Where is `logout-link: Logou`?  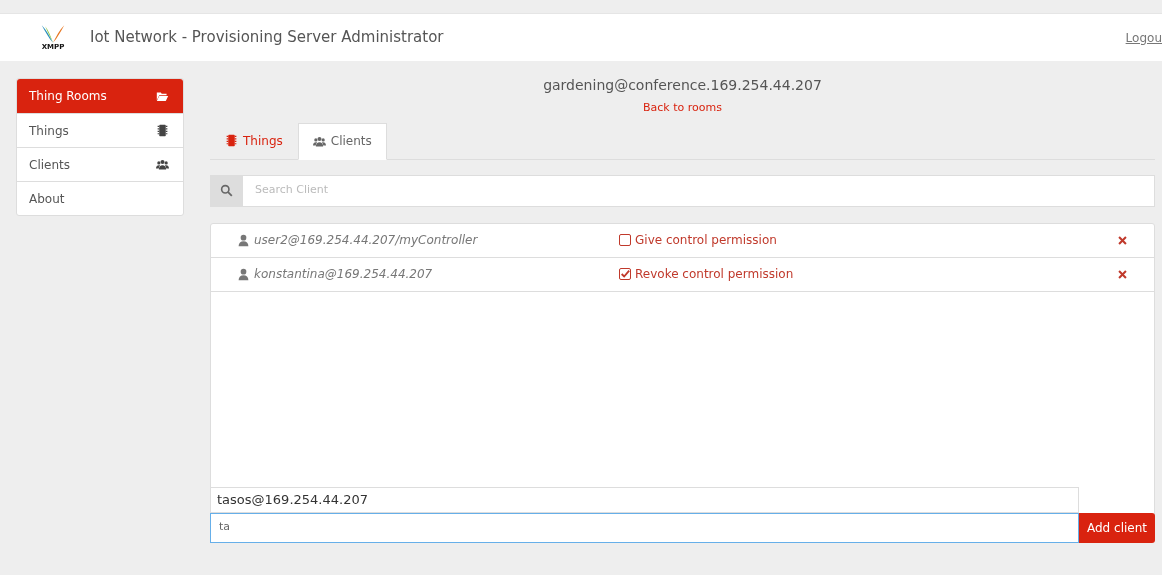 logout-link: Logou is located at coordinates (1143, 37).